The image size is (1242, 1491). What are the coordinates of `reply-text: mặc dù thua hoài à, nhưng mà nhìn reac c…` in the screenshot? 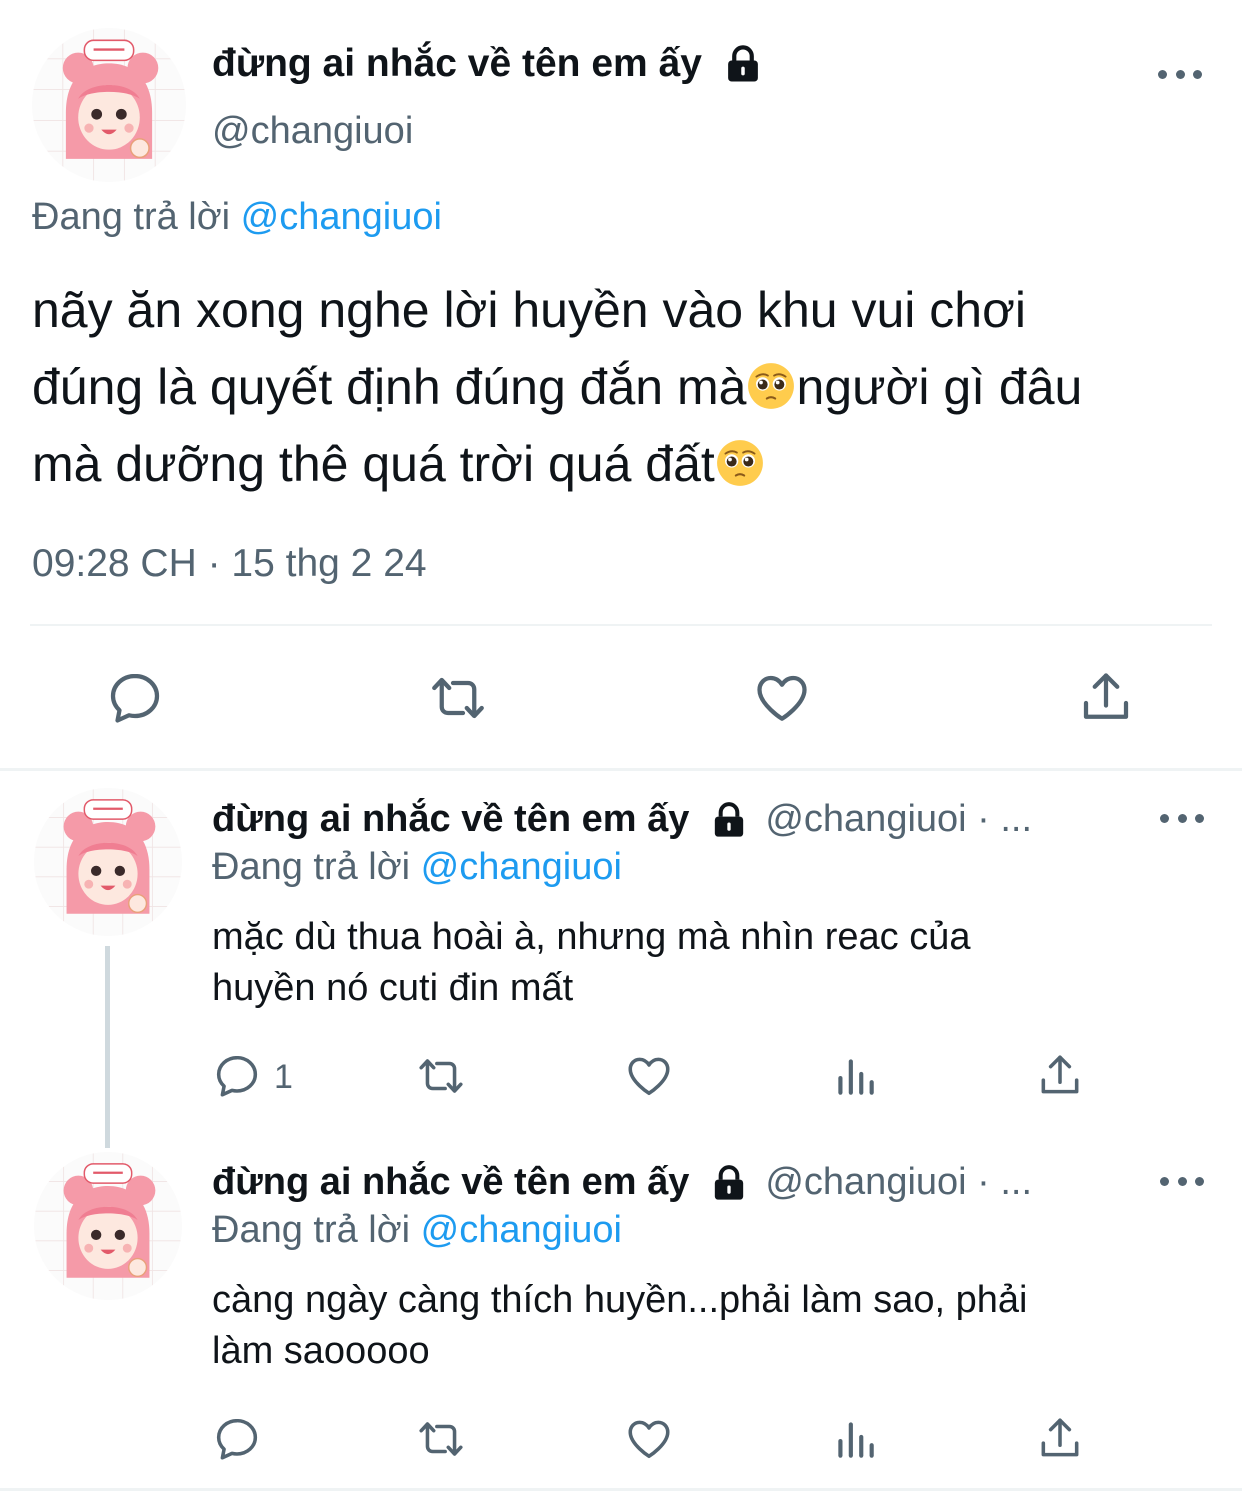 It's located at (591, 962).